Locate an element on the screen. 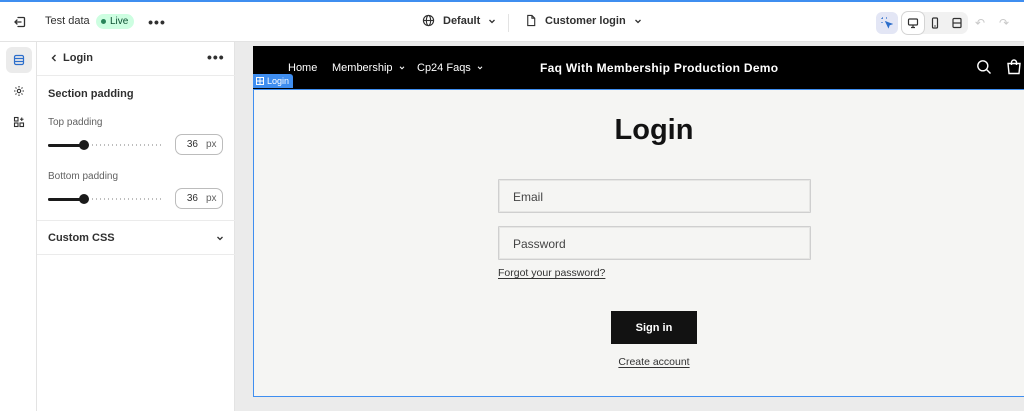 Image resolution: width=1024 pixels, height=411 pixels. panel-header: Login ••• is located at coordinates (136, 59).